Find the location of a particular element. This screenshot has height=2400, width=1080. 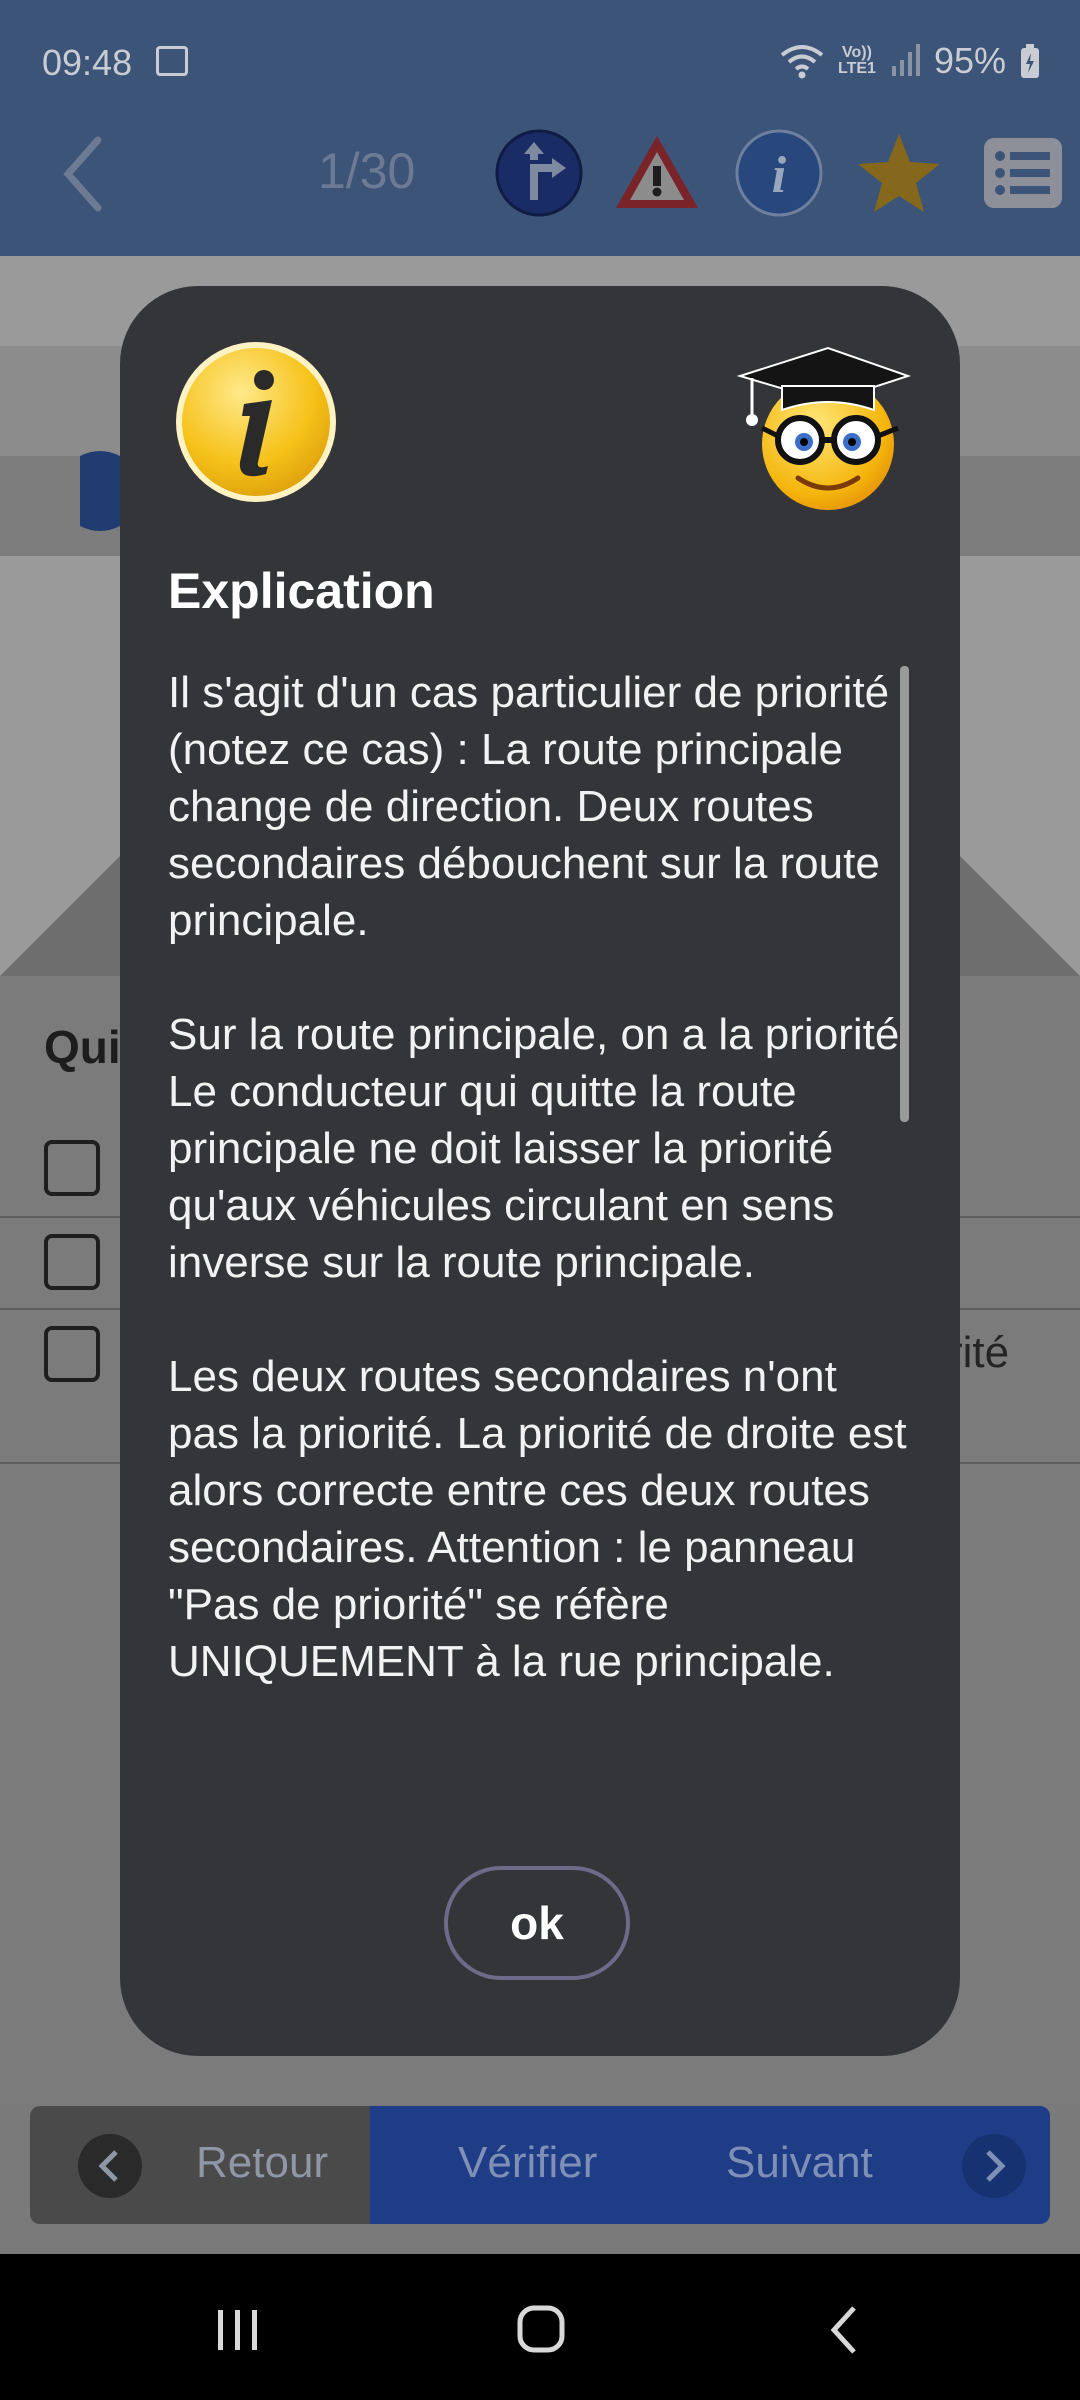

chevron-right-icon is located at coordinates (994, 2166).